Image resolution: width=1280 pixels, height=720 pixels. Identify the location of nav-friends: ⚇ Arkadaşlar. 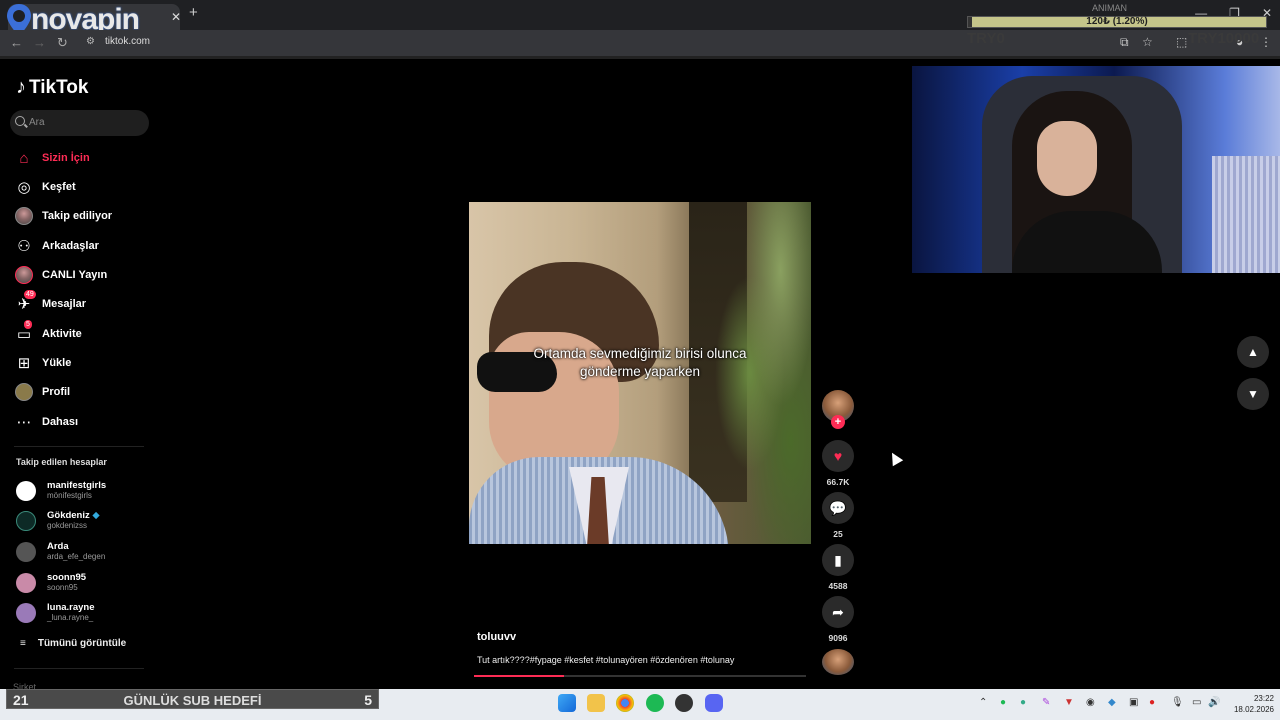
(84, 246).